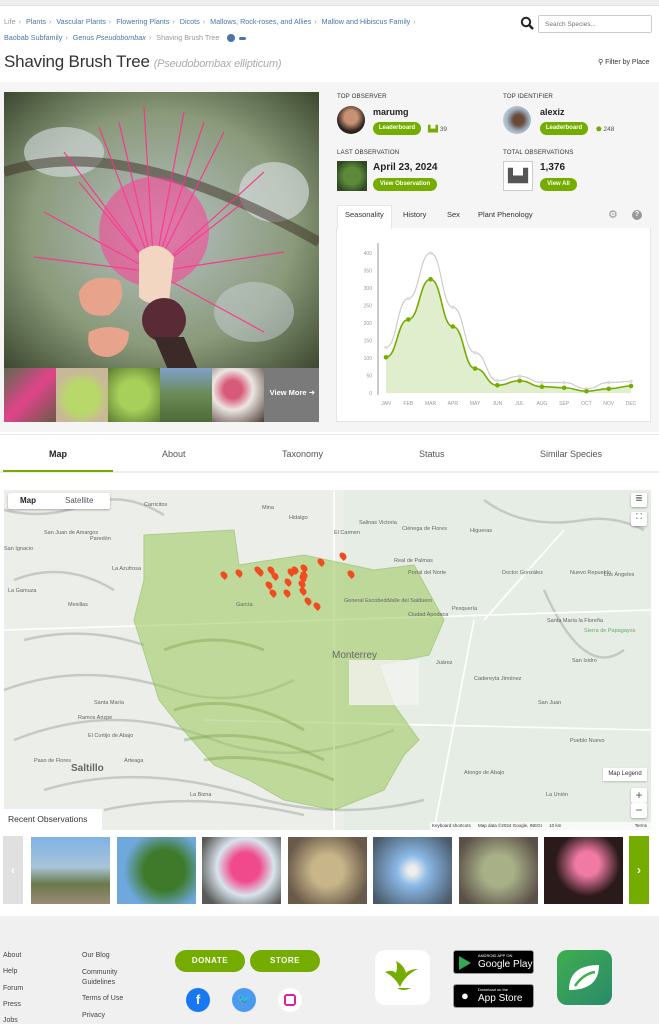  I want to click on footer-link-terms: Terms of Use, so click(102, 998).